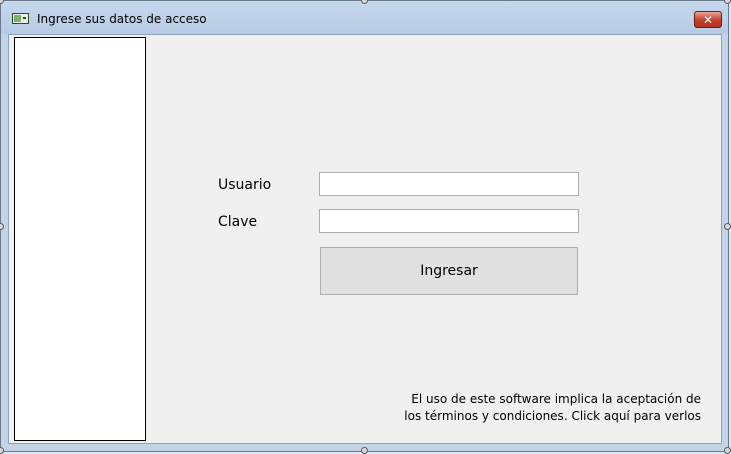 Image resolution: width=731 pixels, height=454 pixels. I want to click on title-bar: Ingrese sus datos de acceso ✕, so click(364, 17).